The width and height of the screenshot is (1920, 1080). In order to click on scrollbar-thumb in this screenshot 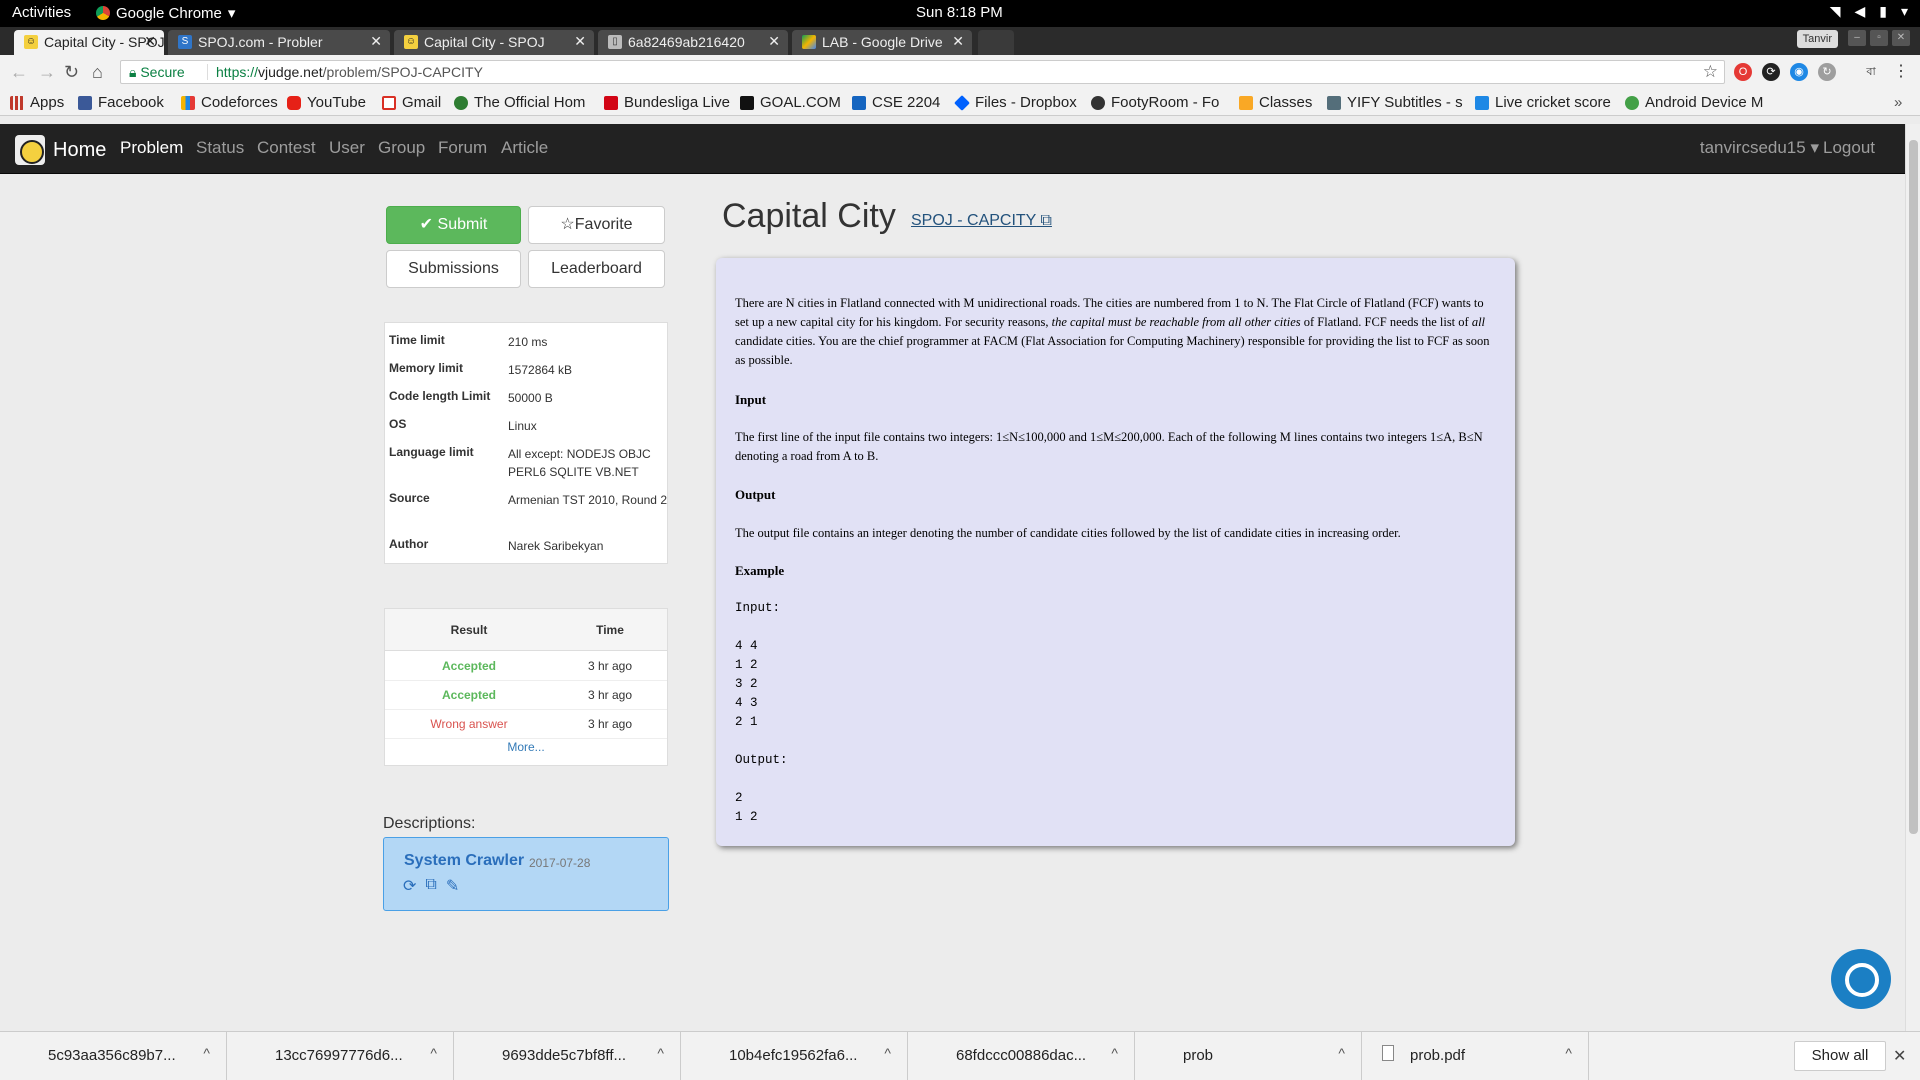, I will do `click(1913, 487)`.